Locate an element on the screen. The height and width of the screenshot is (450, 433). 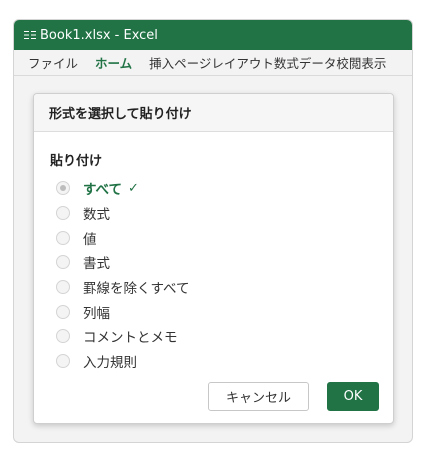
option-values: 値 is located at coordinates (123, 237).